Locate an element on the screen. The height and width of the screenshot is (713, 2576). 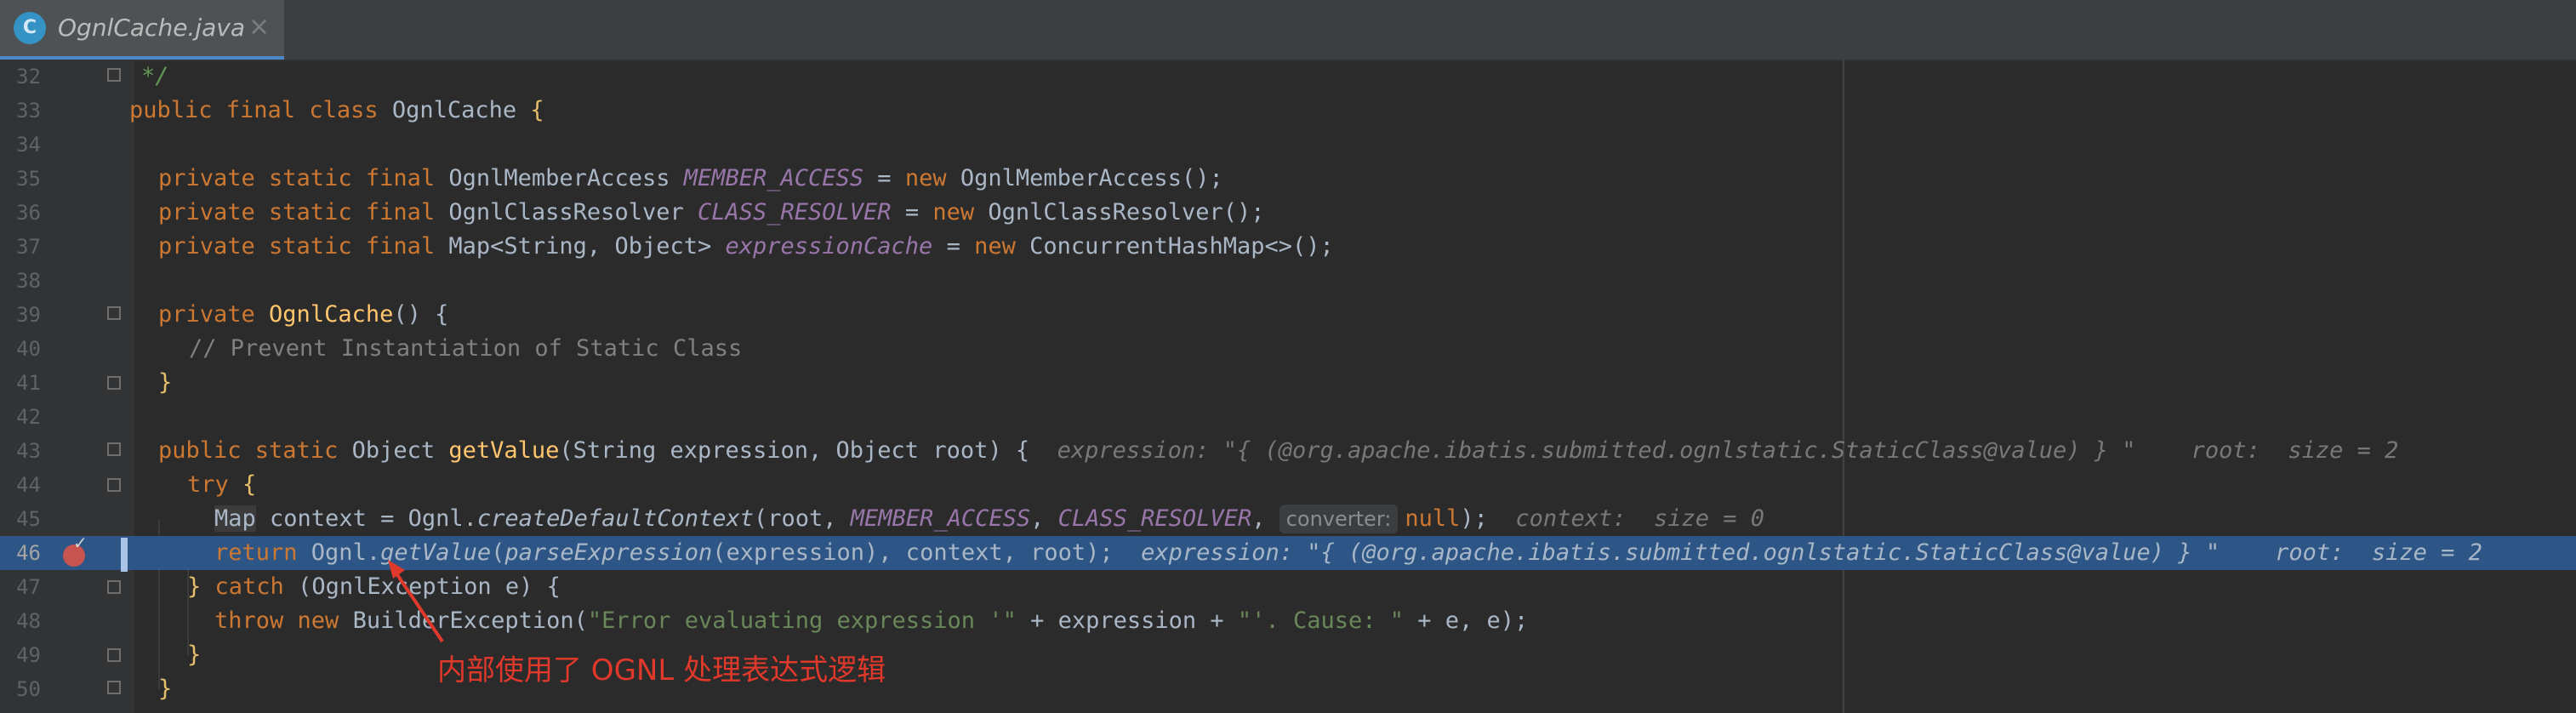
editor-tab-bar: C OgnlCache.java × is located at coordinates (1288, 30).